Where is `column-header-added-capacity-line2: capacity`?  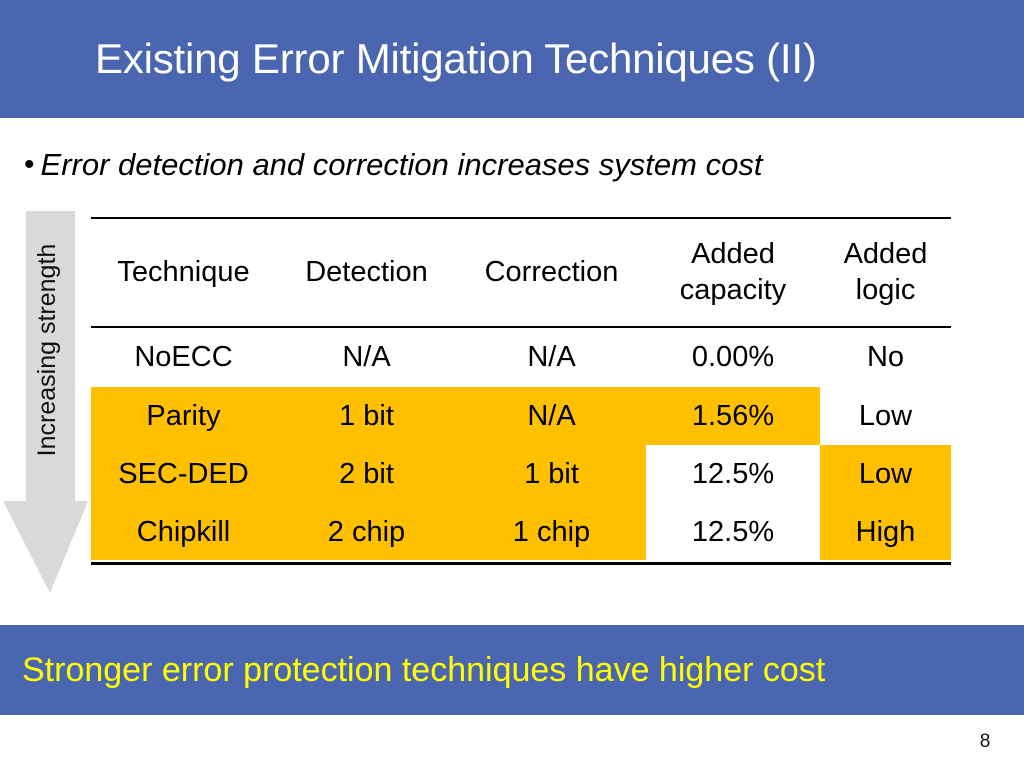 column-header-added-capacity-line2: capacity is located at coordinates (733, 289).